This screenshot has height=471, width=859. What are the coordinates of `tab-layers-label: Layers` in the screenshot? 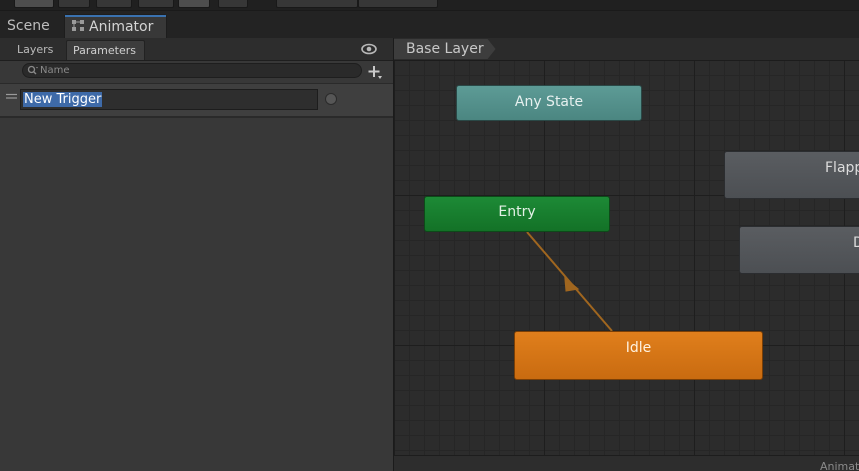 It's located at (35, 49).